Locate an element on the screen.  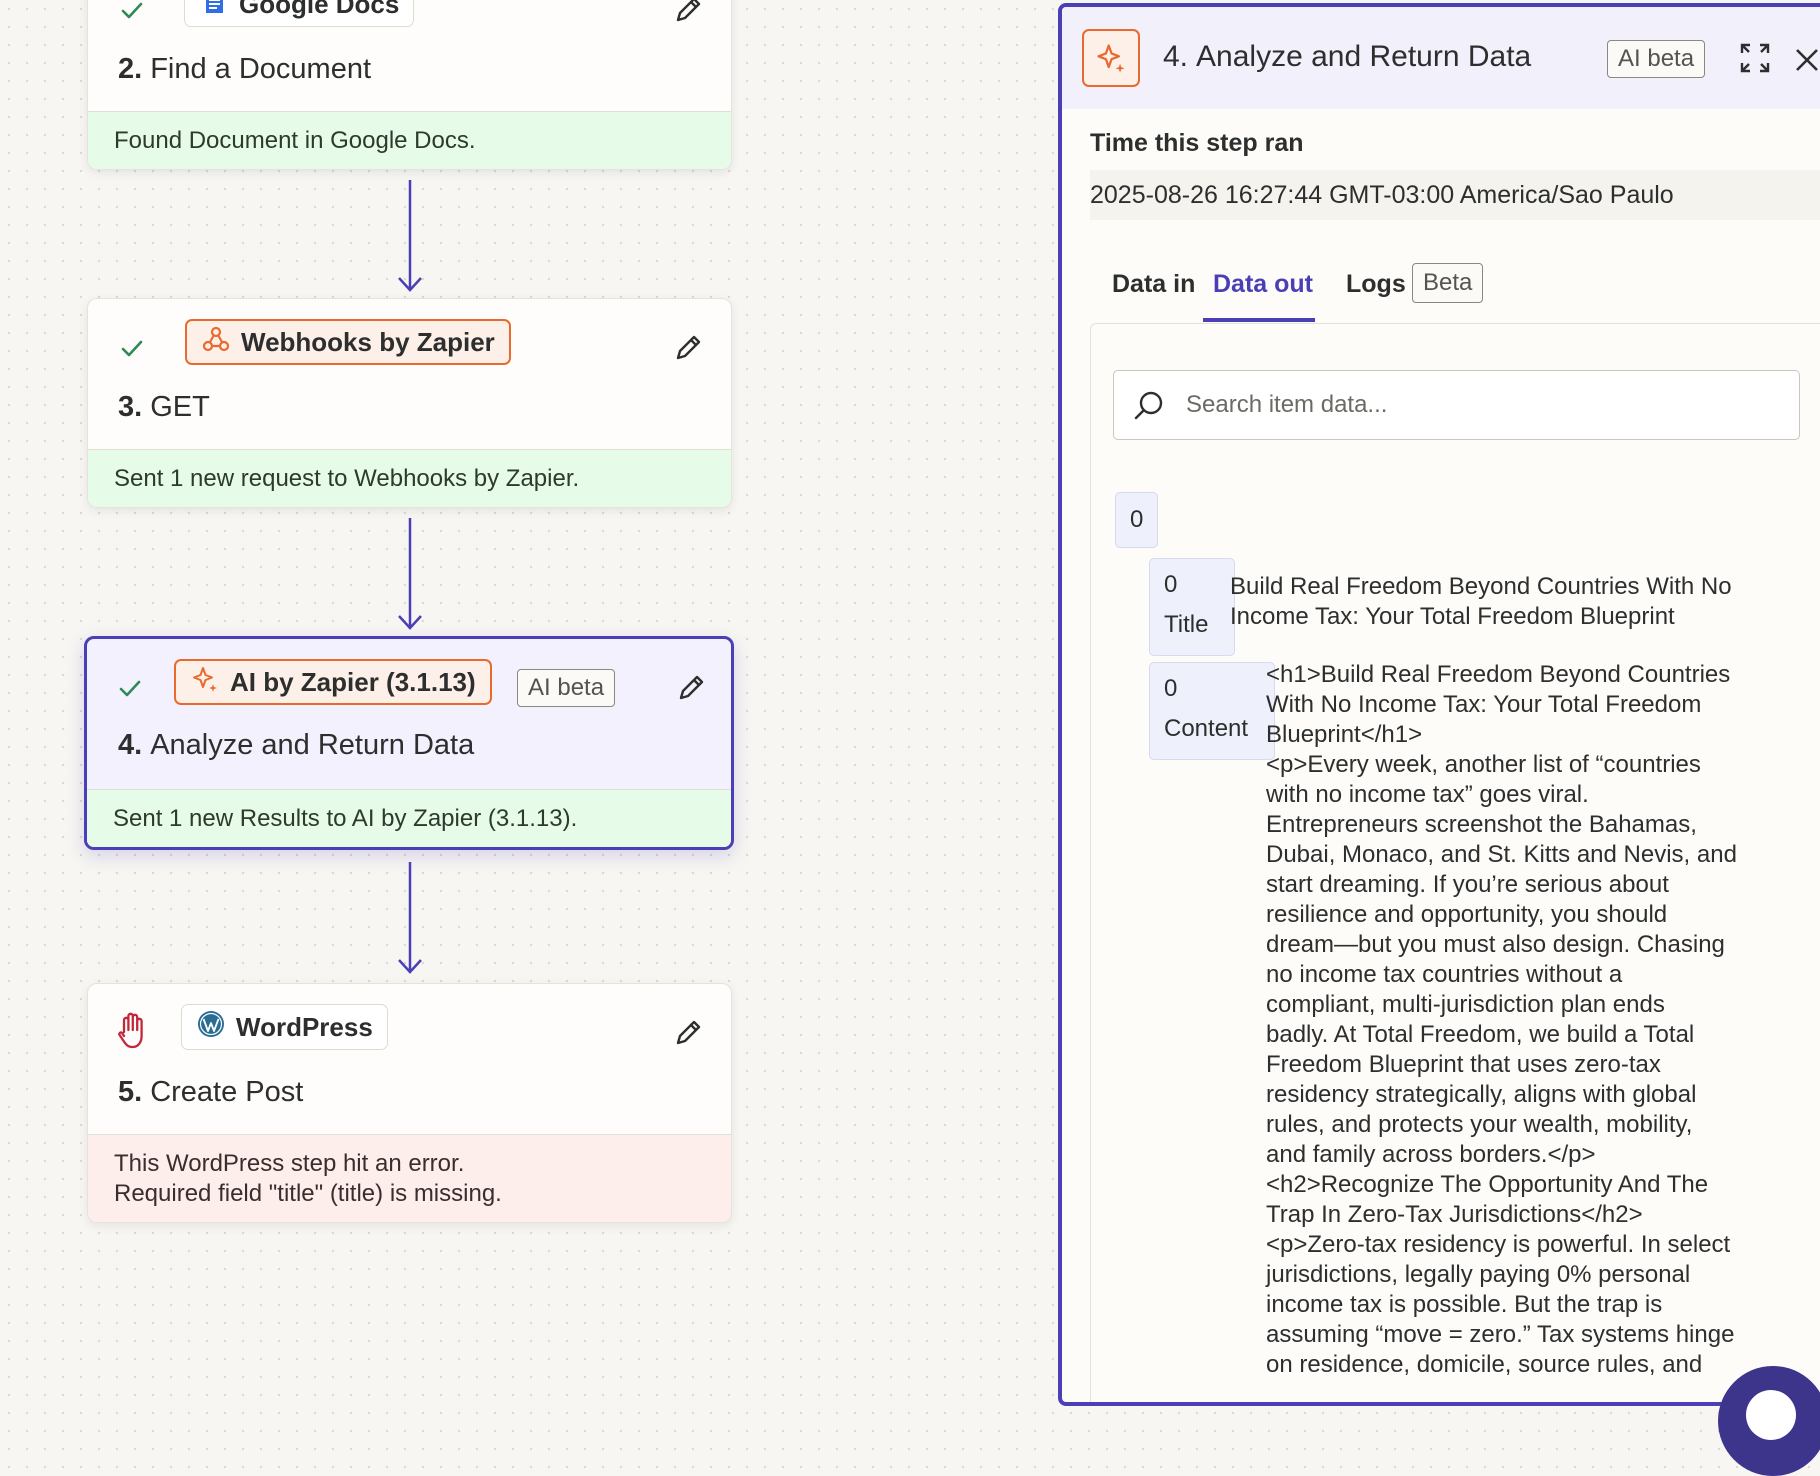
search-icon is located at coordinates (1149, 406).